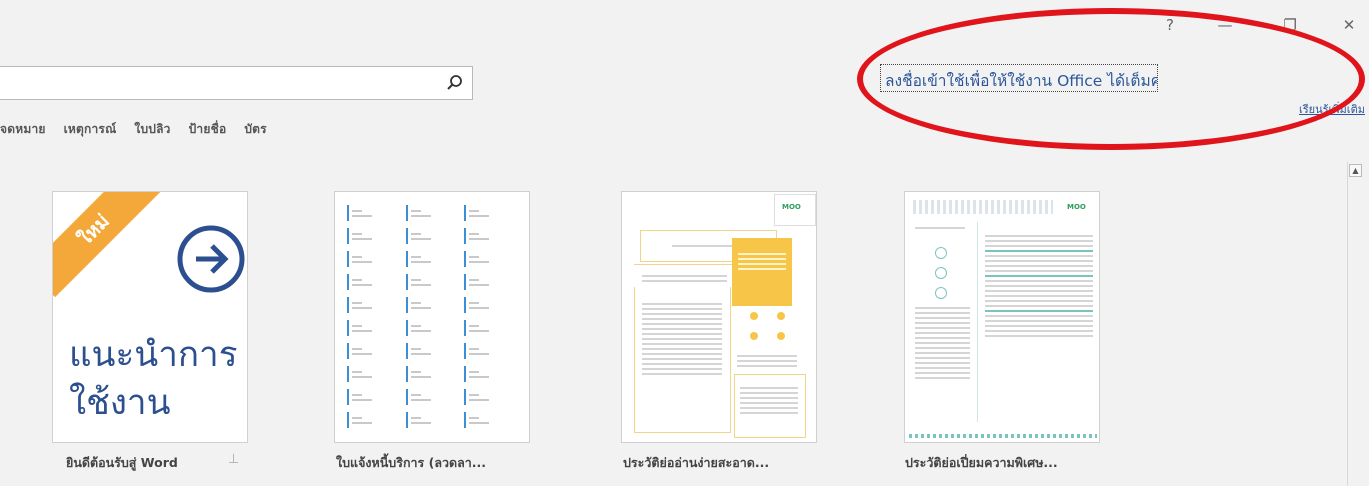  I want to click on template-title-welcome: ยินดีต้อนรับสู่ Word, so click(122, 463).